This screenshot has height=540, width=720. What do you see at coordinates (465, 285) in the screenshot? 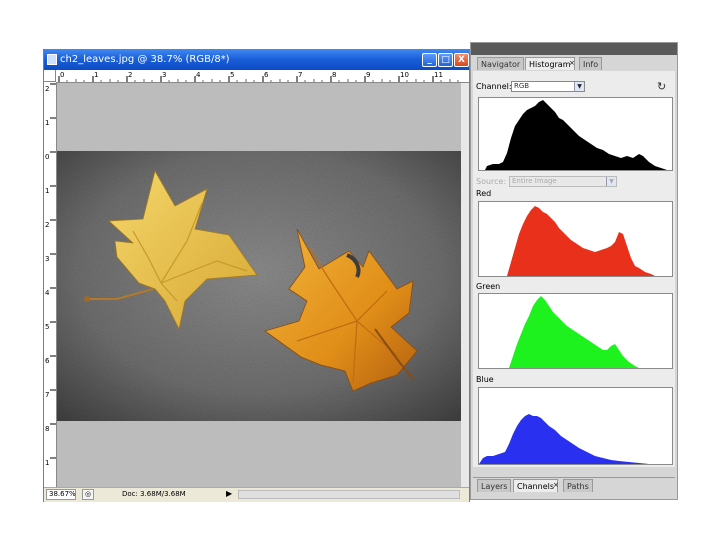
I see `vertical-scrollbar` at bounding box center [465, 285].